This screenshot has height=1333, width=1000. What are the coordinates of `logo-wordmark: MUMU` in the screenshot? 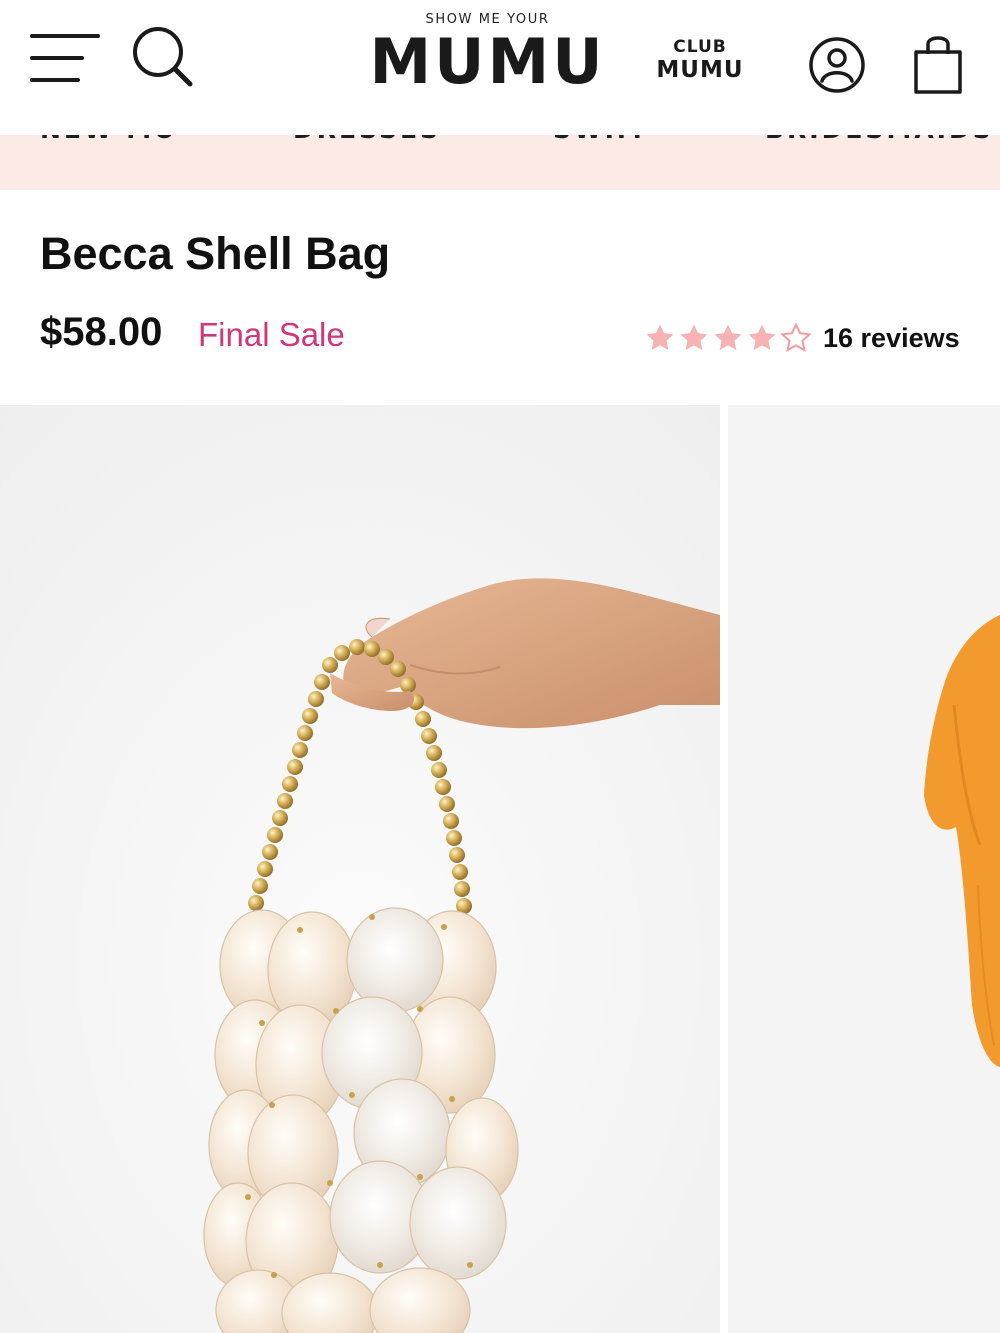 It's located at (487, 61).